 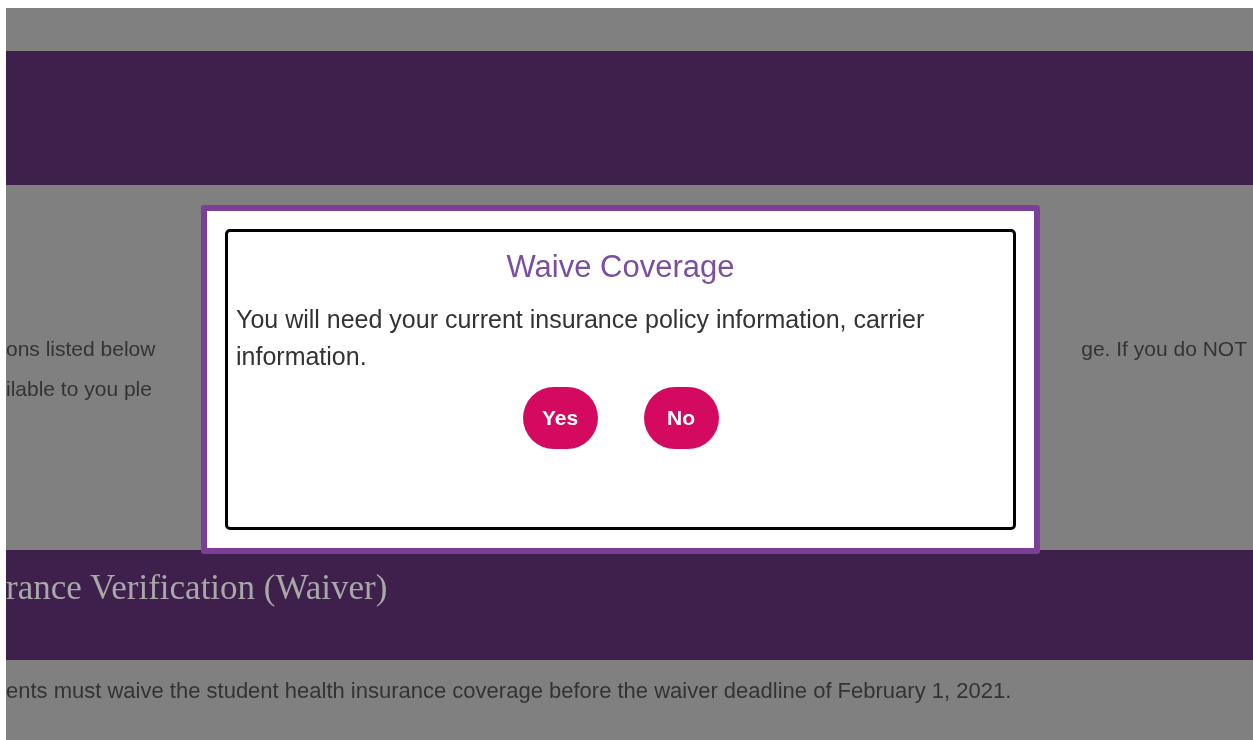 What do you see at coordinates (509, 691) in the screenshot?
I see `section-text: ents must waive the student health insurance coverage before the waiver deadline of February 1, 2021.` at bounding box center [509, 691].